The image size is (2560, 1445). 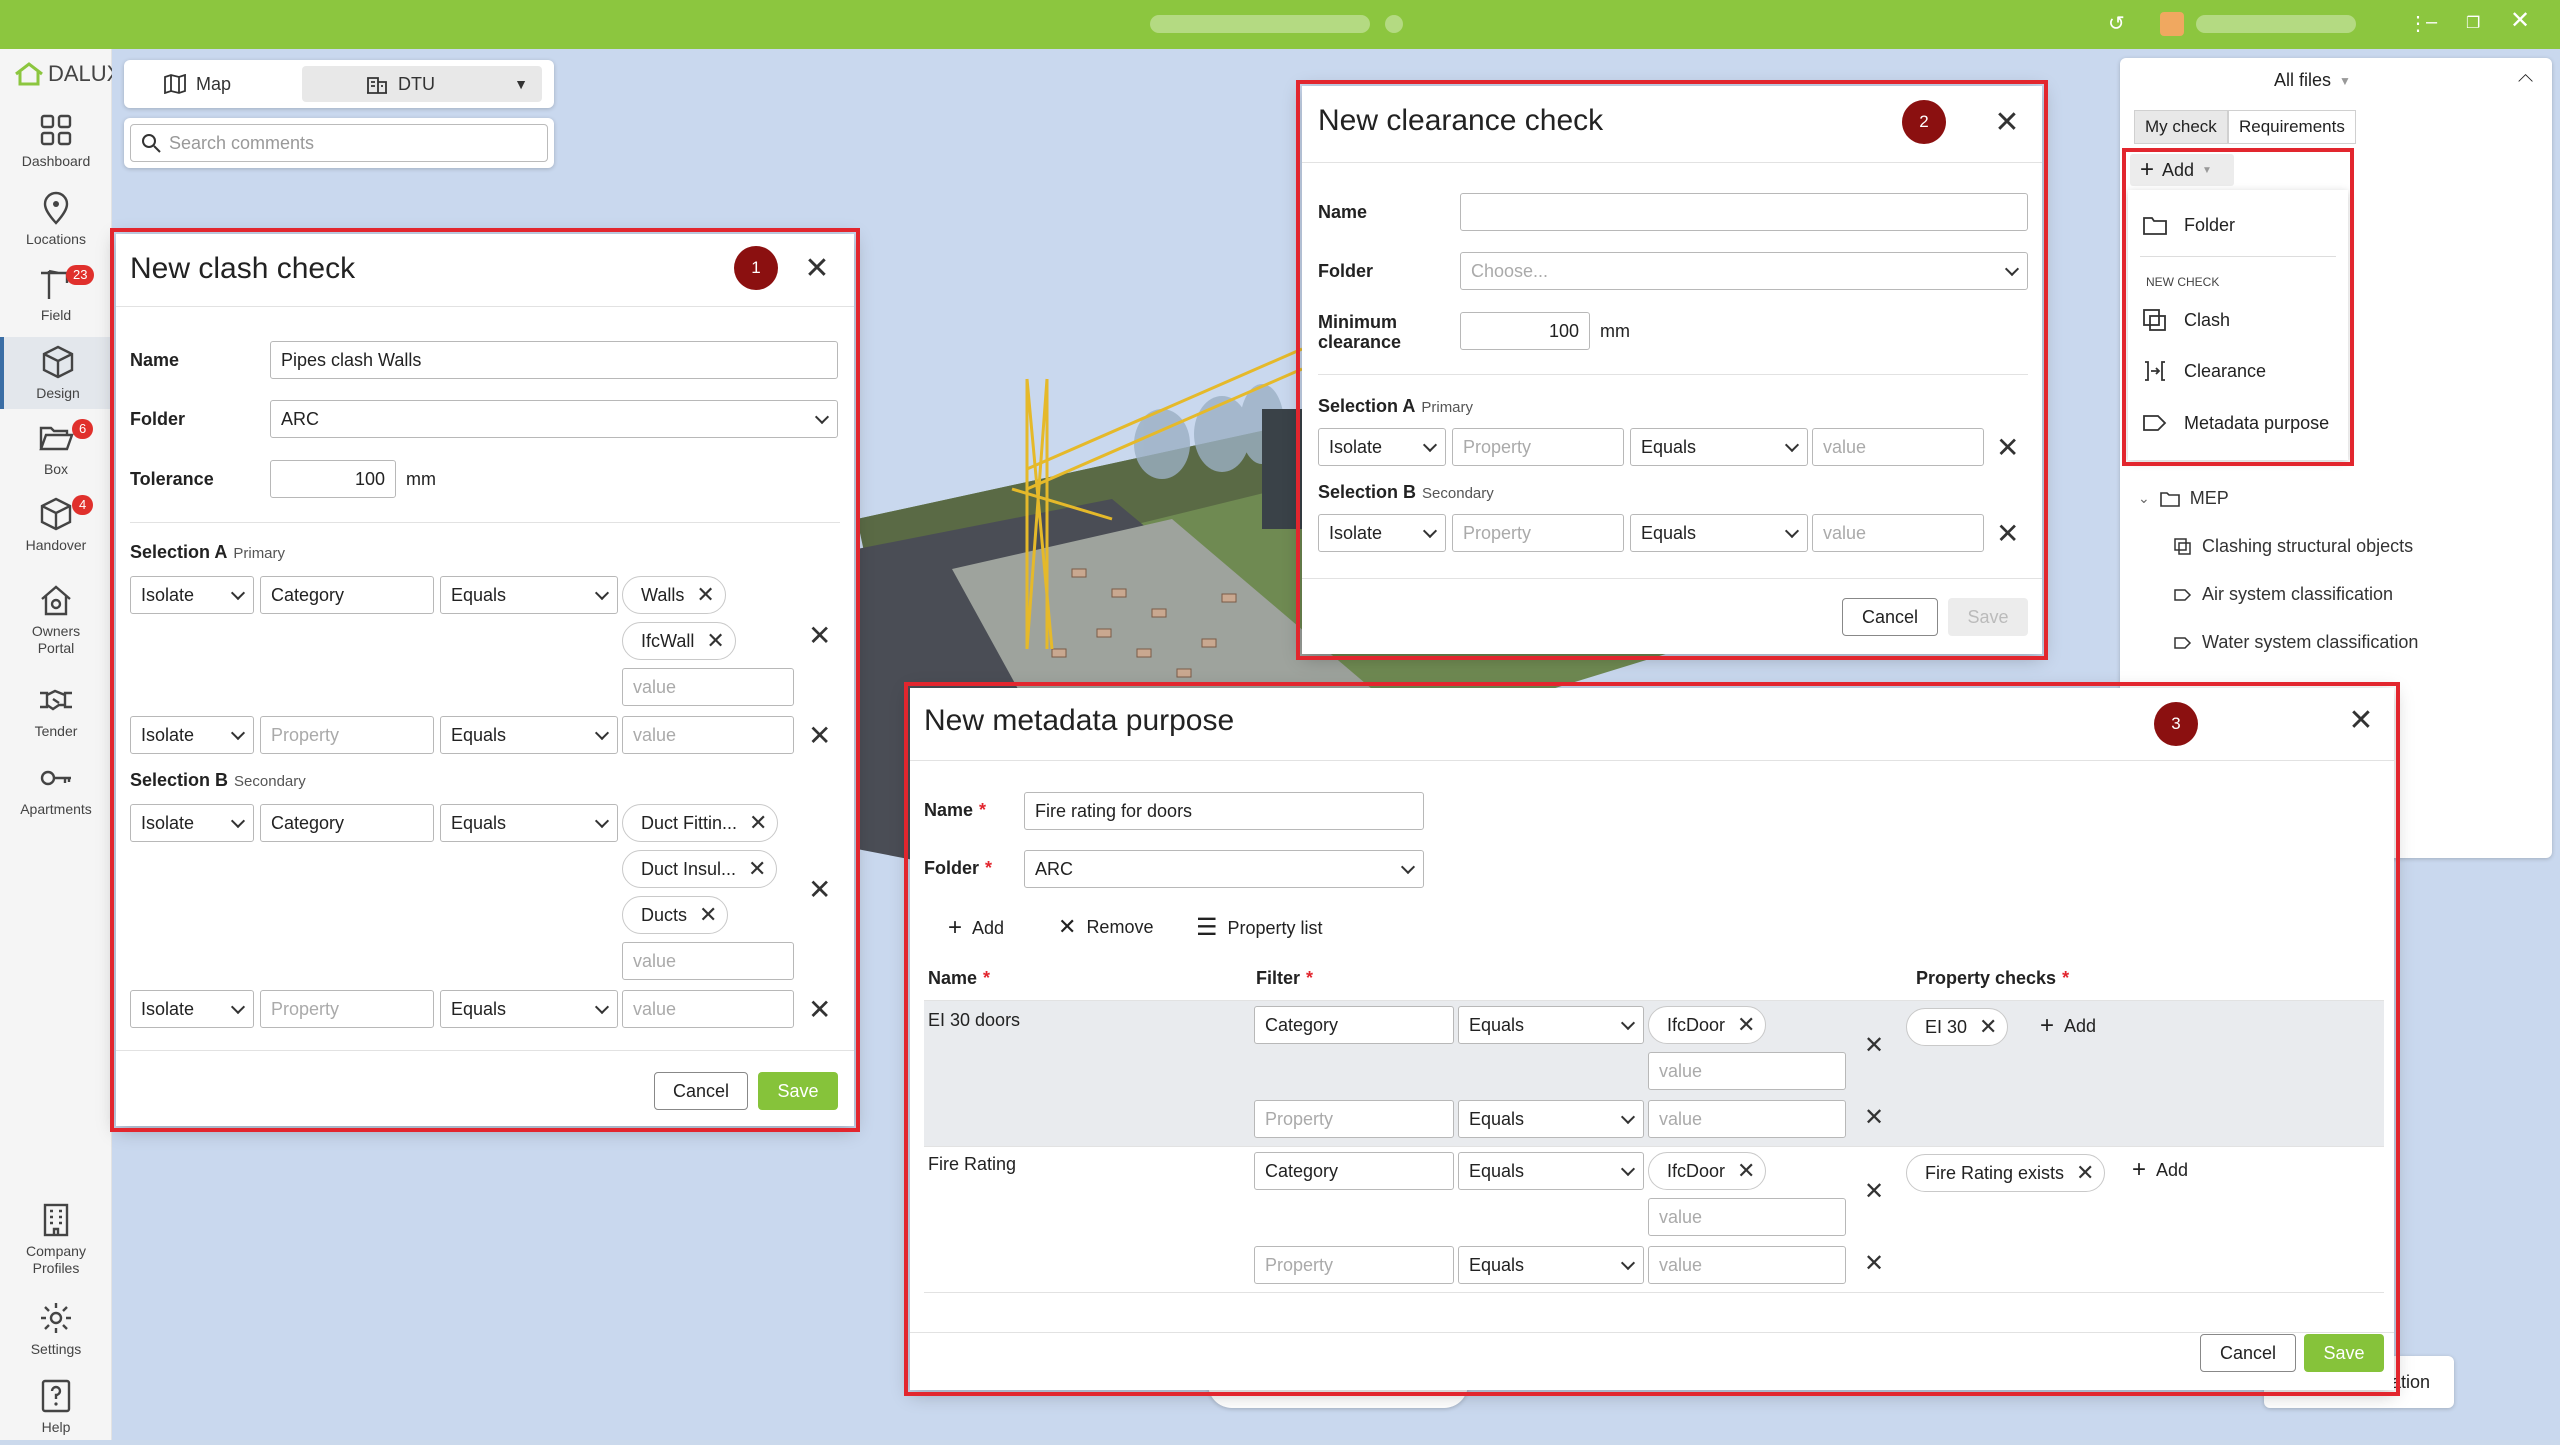 I want to click on nav-design: Design, so click(x=56, y=373).